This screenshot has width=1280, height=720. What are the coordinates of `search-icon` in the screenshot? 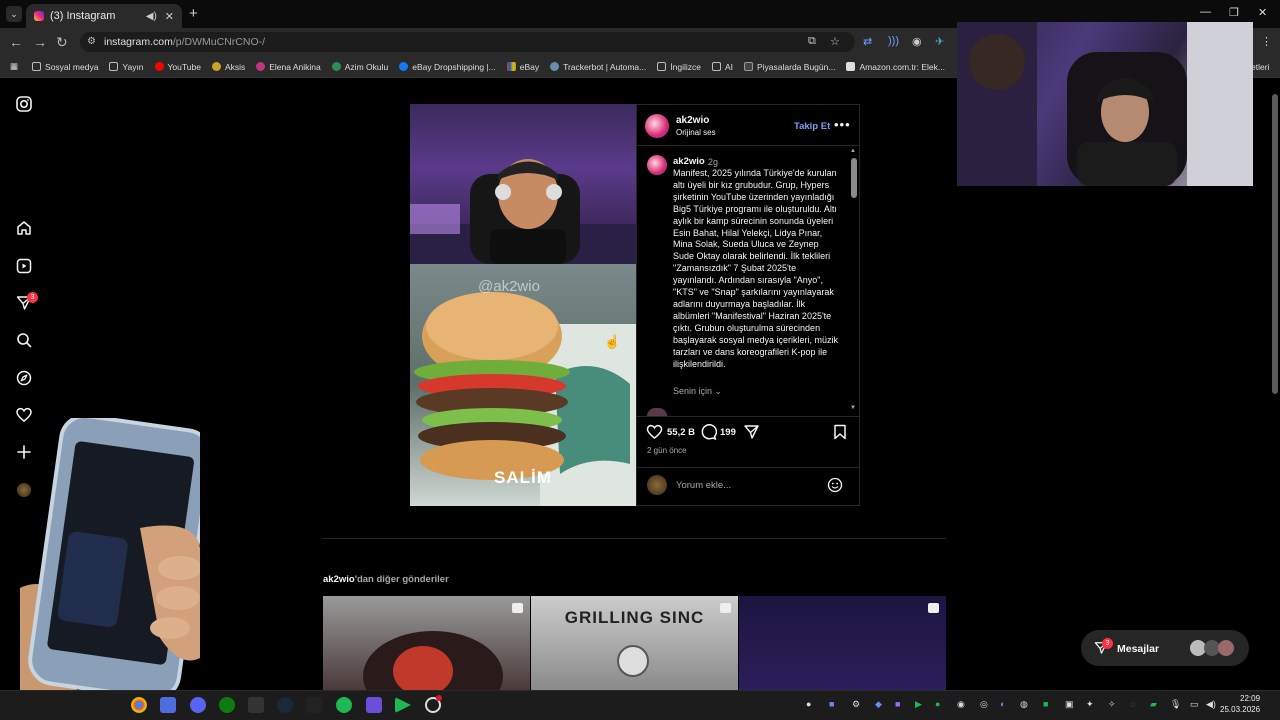 It's located at (24, 340).